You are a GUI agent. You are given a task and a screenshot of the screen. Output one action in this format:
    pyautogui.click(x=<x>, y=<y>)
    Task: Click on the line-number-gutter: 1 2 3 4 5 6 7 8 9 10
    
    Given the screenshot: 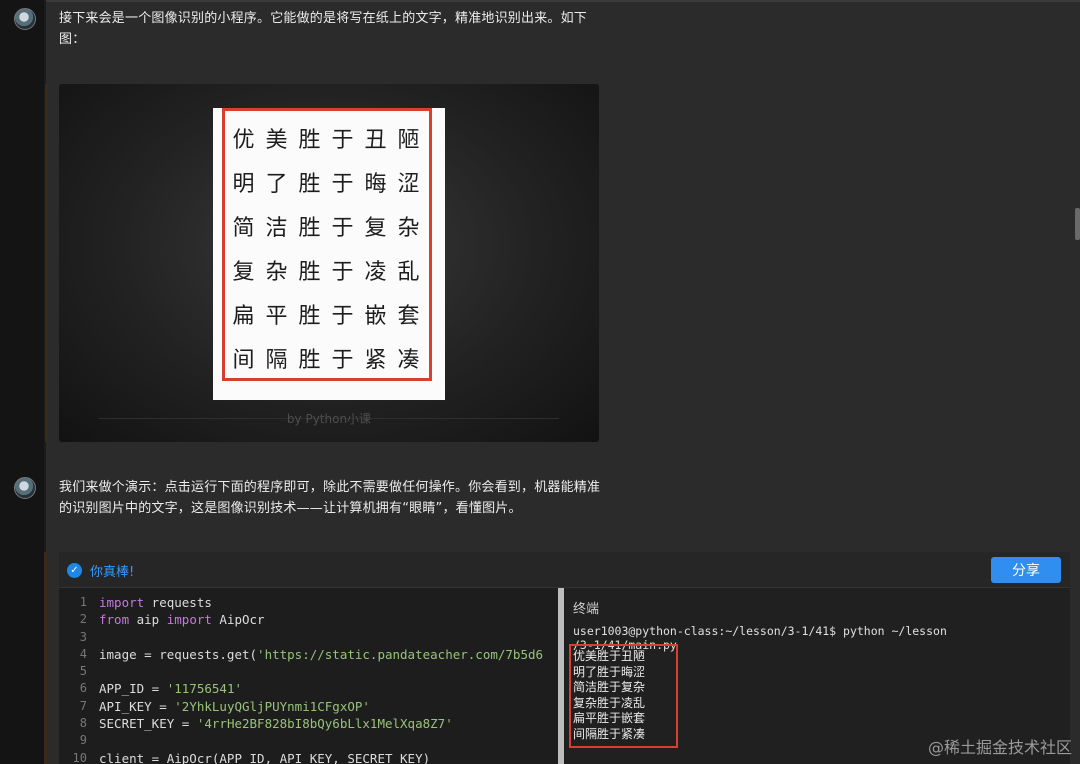 What is the action you would take?
    pyautogui.click(x=73, y=679)
    